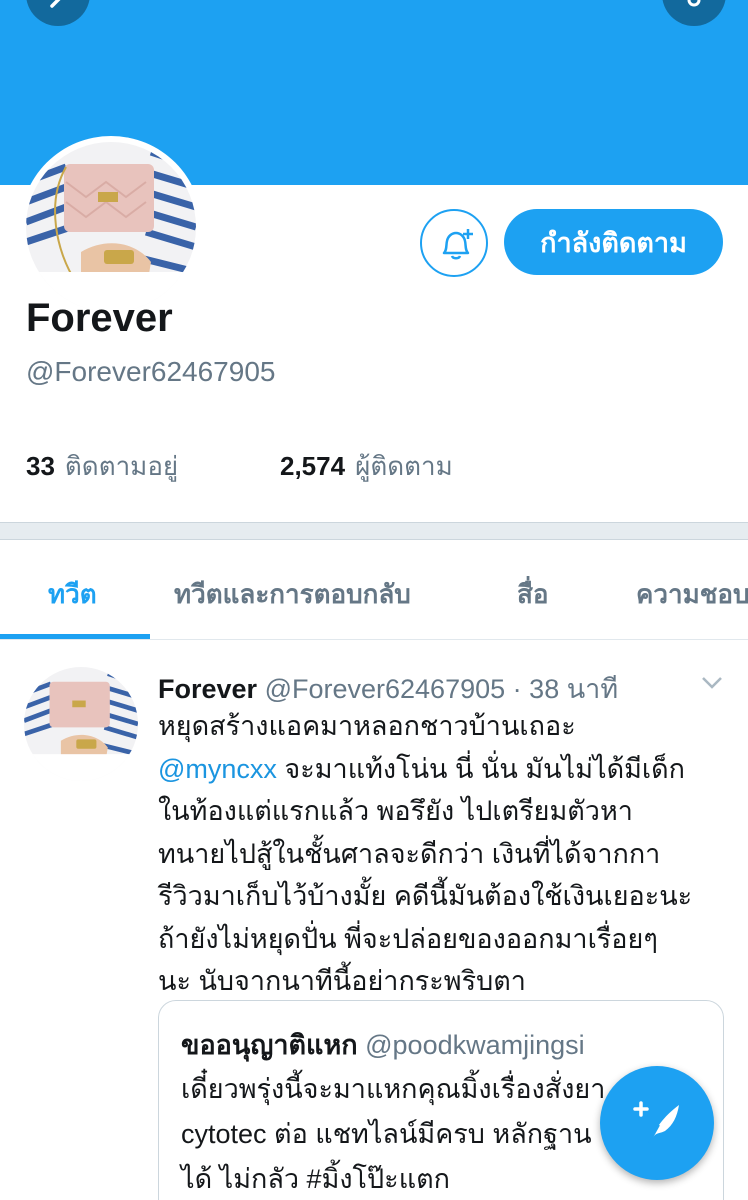 The height and width of the screenshot is (1200, 748). What do you see at coordinates (313, 466) in the screenshot?
I see `followers-count: 2,574` at bounding box center [313, 466].